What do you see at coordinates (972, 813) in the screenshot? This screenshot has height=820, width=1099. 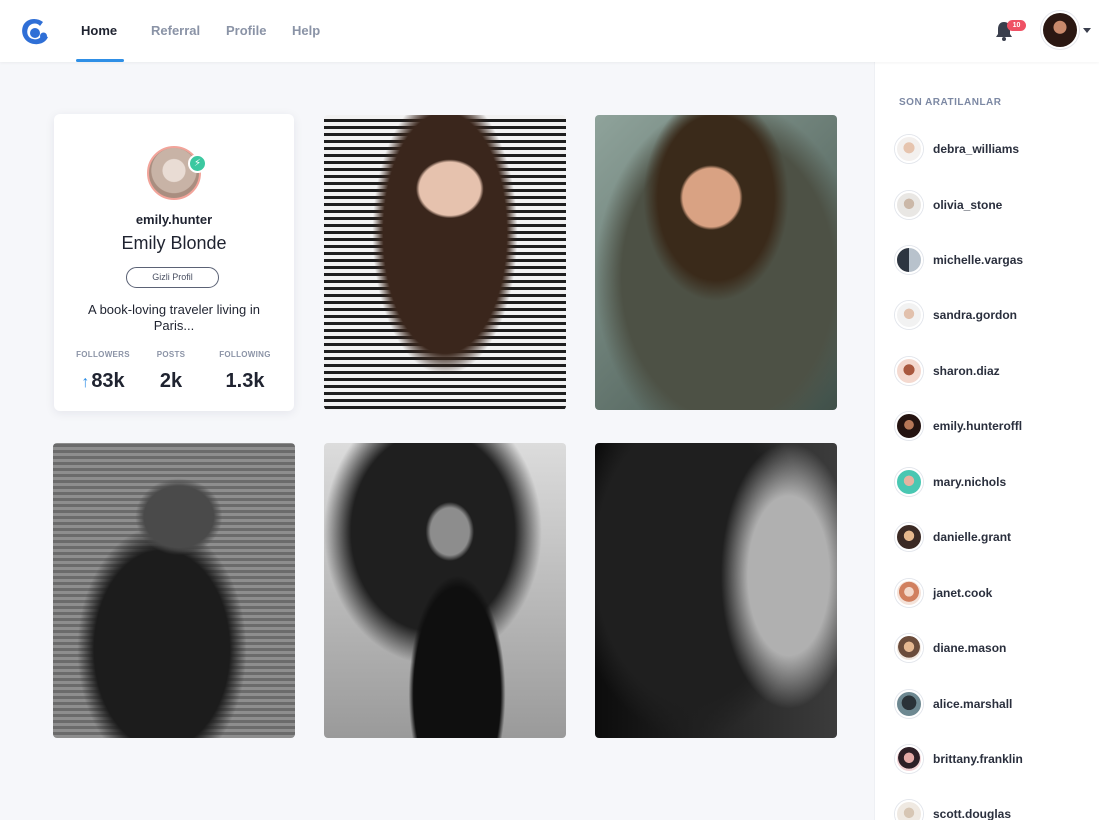 I see `recent-username: scott.douglas` at bounding box center [972, 813].